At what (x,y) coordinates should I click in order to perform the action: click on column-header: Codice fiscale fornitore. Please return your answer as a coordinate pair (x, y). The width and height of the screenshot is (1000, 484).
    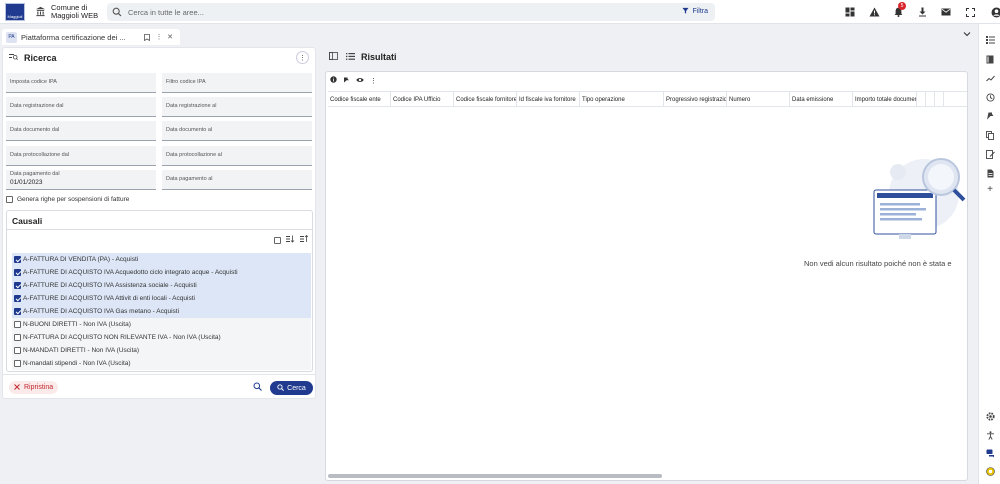
    Looking at the image, I should click on (485, 99).